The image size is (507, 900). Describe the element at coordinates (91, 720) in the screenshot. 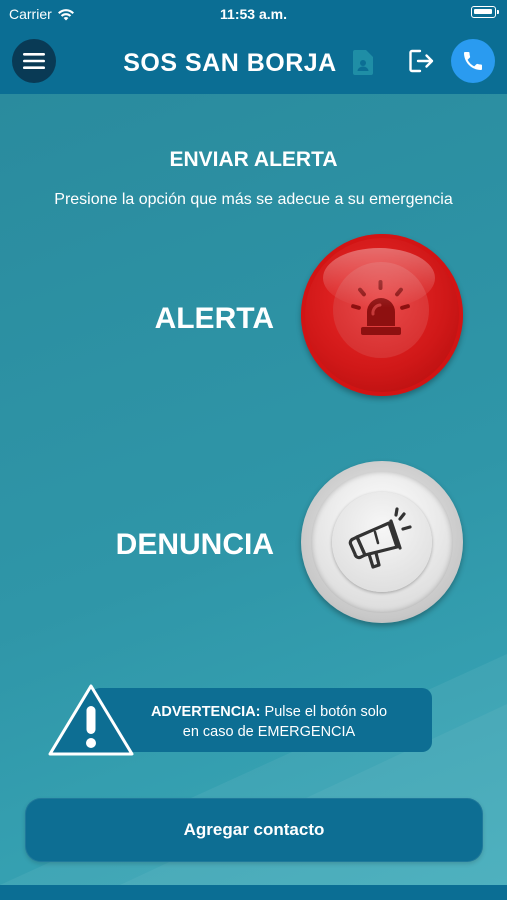

I see `warning-icon` at that location.